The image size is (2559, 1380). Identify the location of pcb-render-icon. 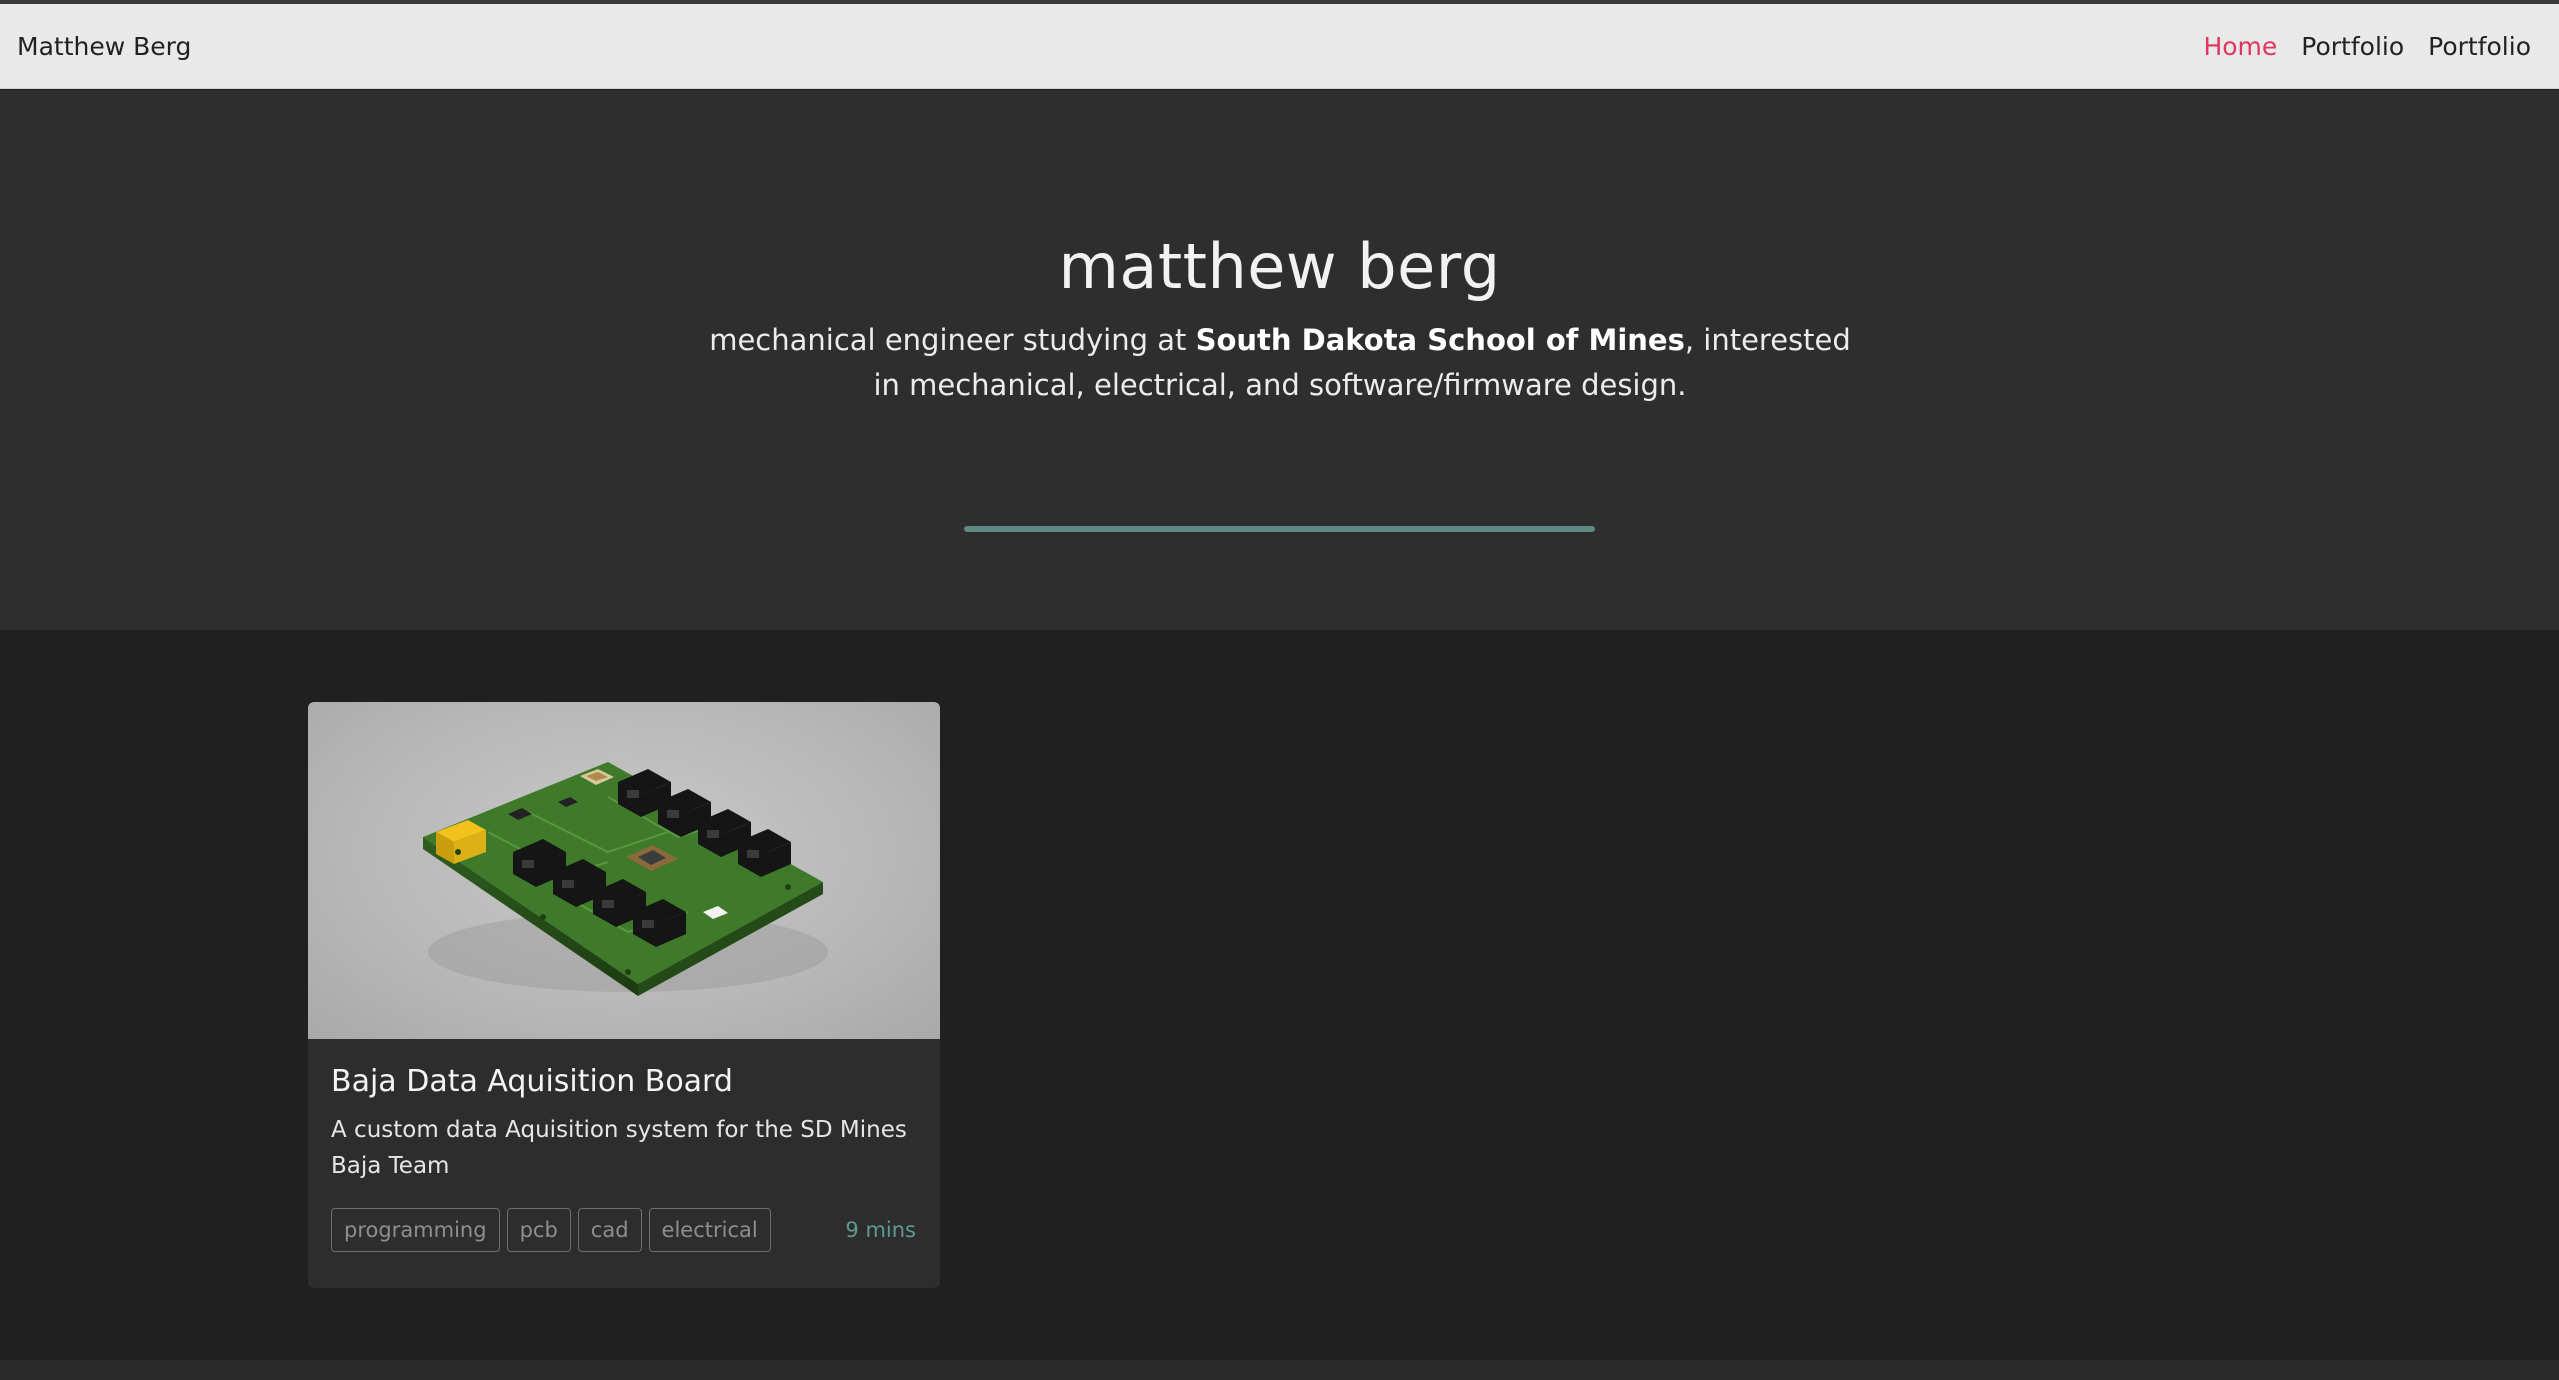
(625, 879).